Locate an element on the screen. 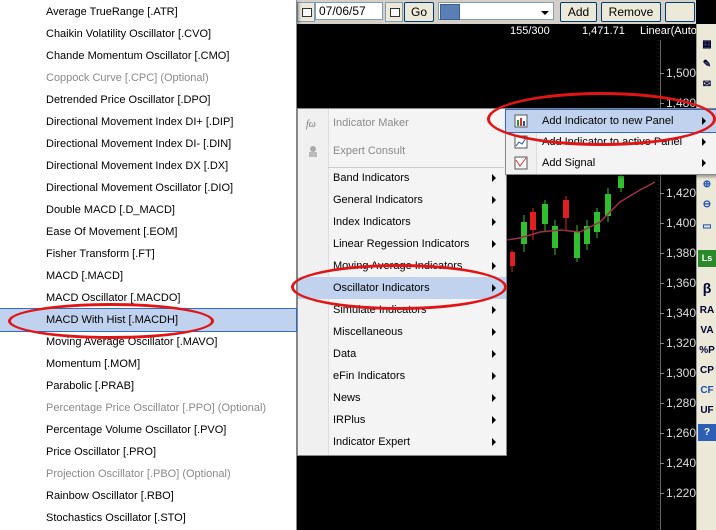  menu-item-band-indicators: Band Indicators is located at coordinates (402, 178).